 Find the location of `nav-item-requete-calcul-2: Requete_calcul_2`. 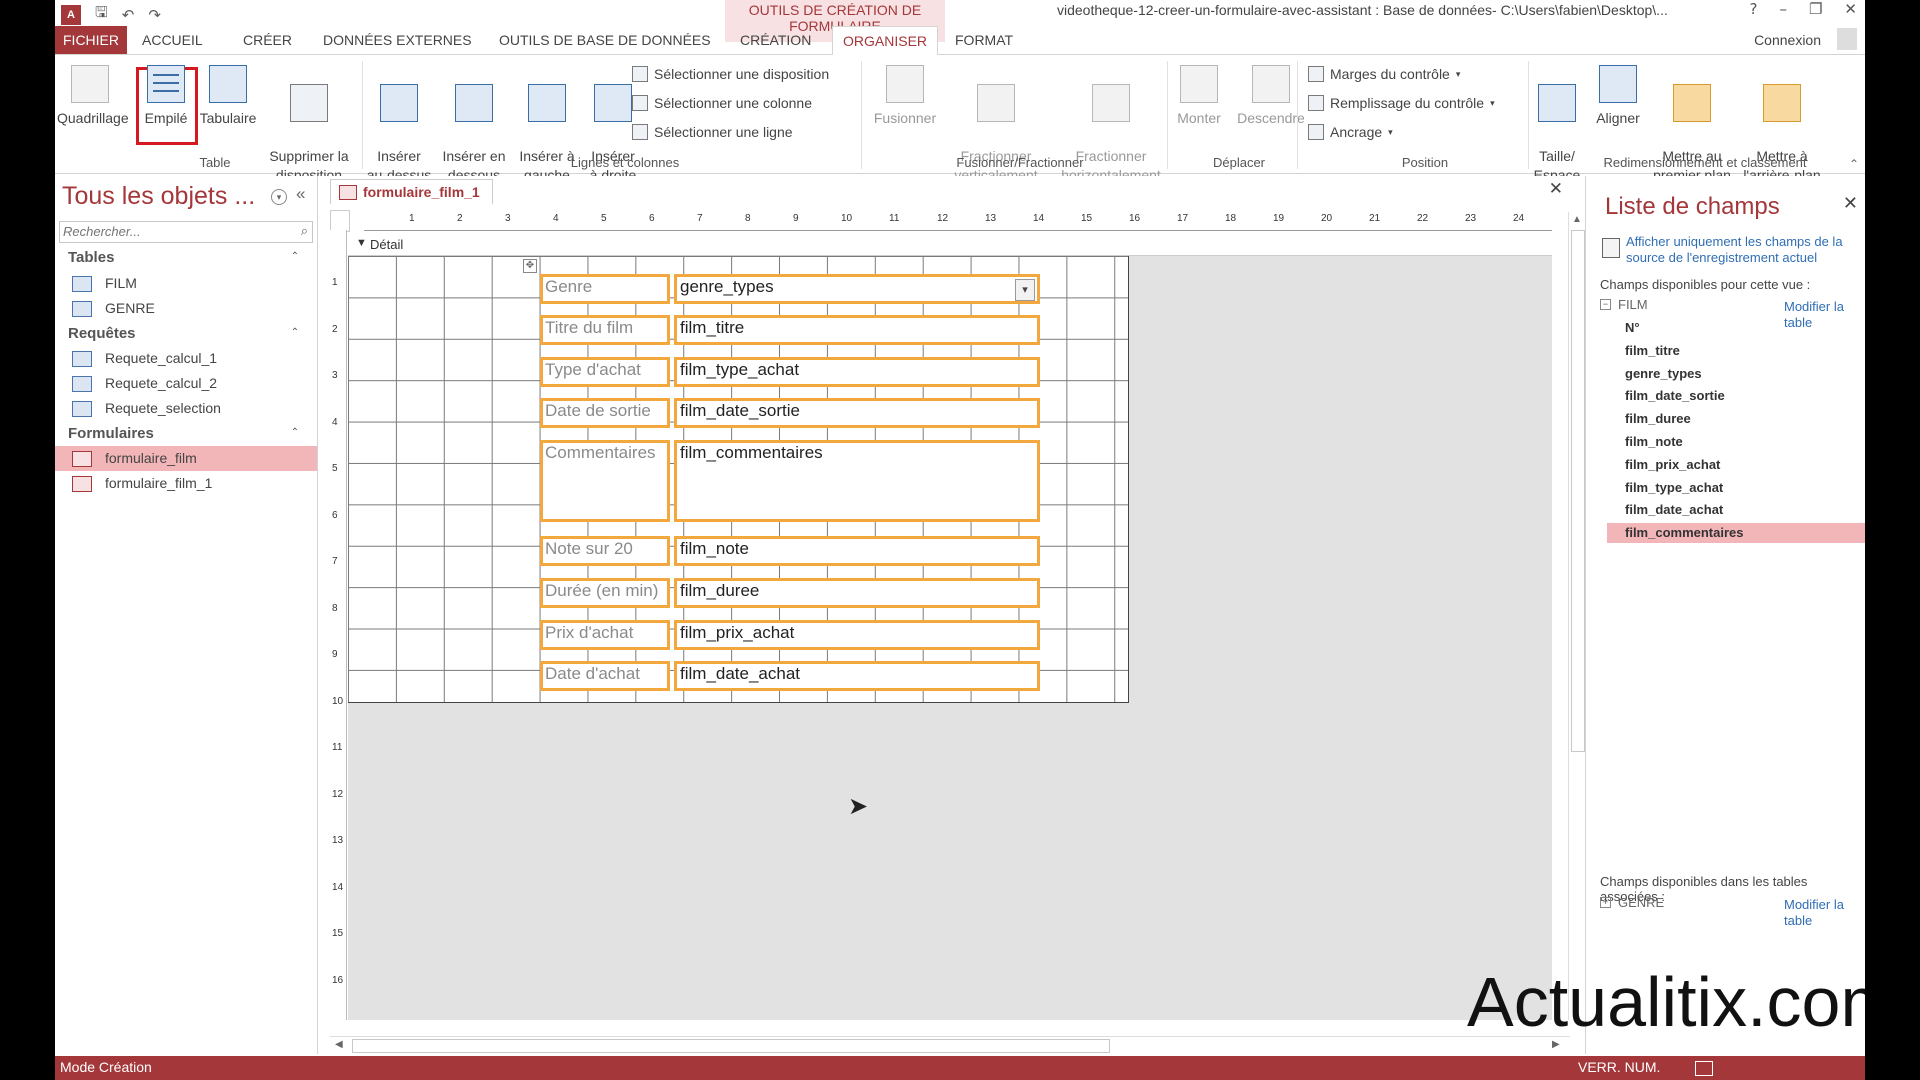

nav-item-requete-calcul-2: Requete_calcul_2 is located at coordinates (186, 383).